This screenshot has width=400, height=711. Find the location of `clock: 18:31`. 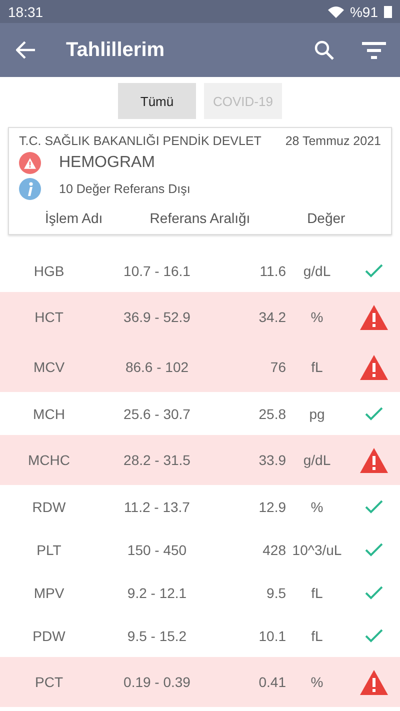

clock: 18:31 is located at coordinates (26, 12).